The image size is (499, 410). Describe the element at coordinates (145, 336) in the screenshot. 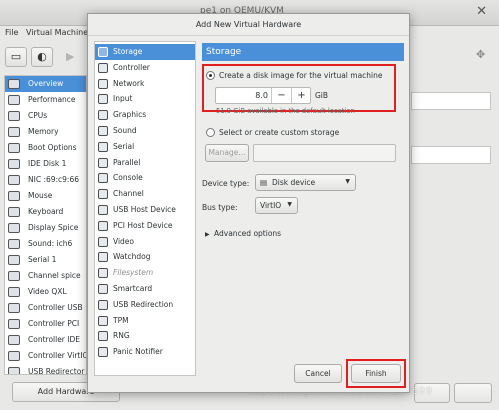

I see `category-item-rng: RNG` at that location.